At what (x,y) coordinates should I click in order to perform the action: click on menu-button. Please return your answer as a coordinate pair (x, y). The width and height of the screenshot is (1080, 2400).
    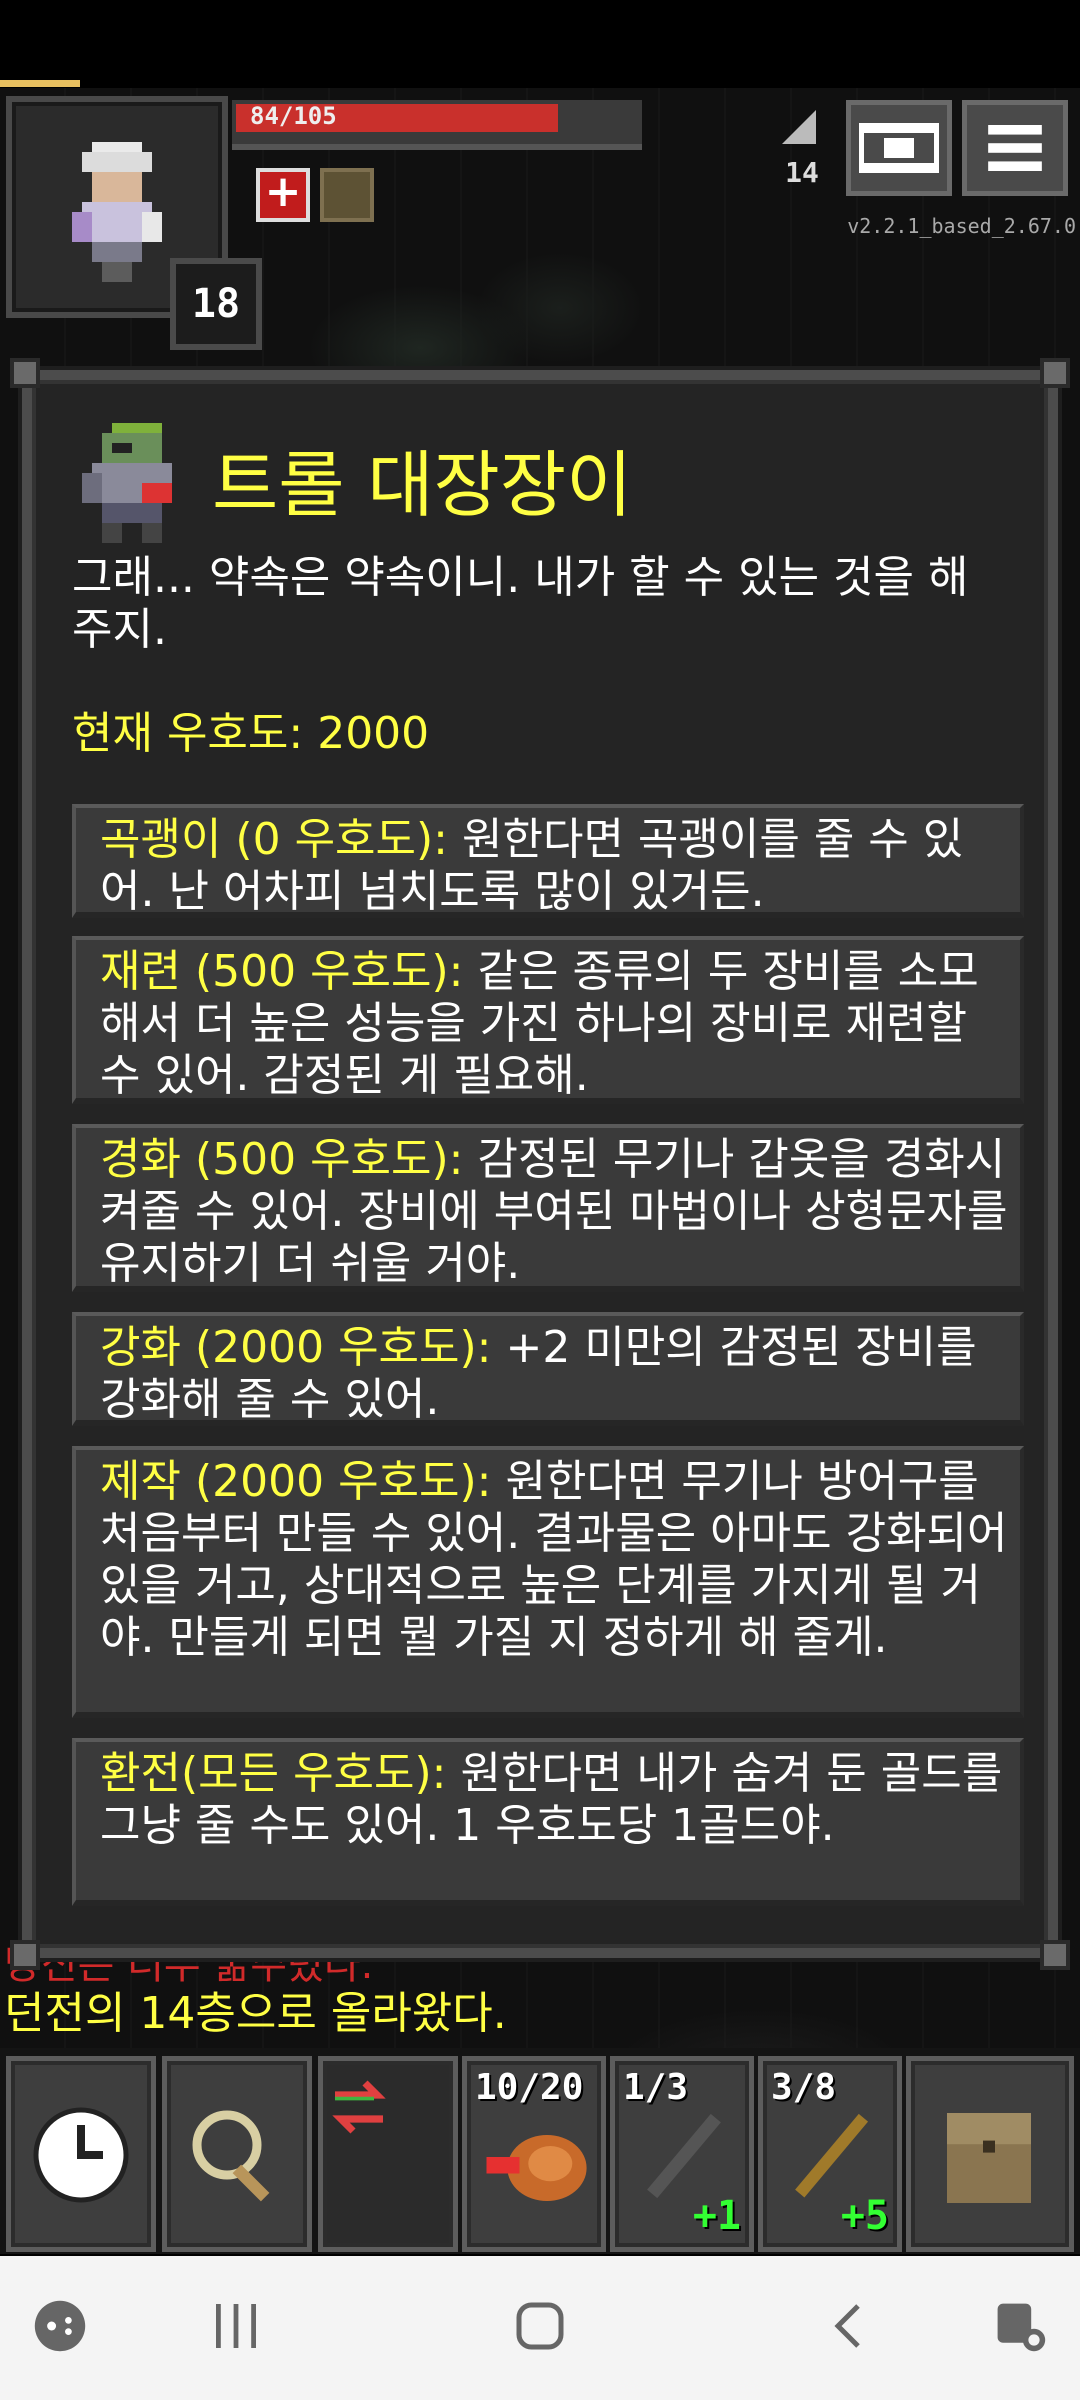
    Looking at the image, I should click on (1015, 148).